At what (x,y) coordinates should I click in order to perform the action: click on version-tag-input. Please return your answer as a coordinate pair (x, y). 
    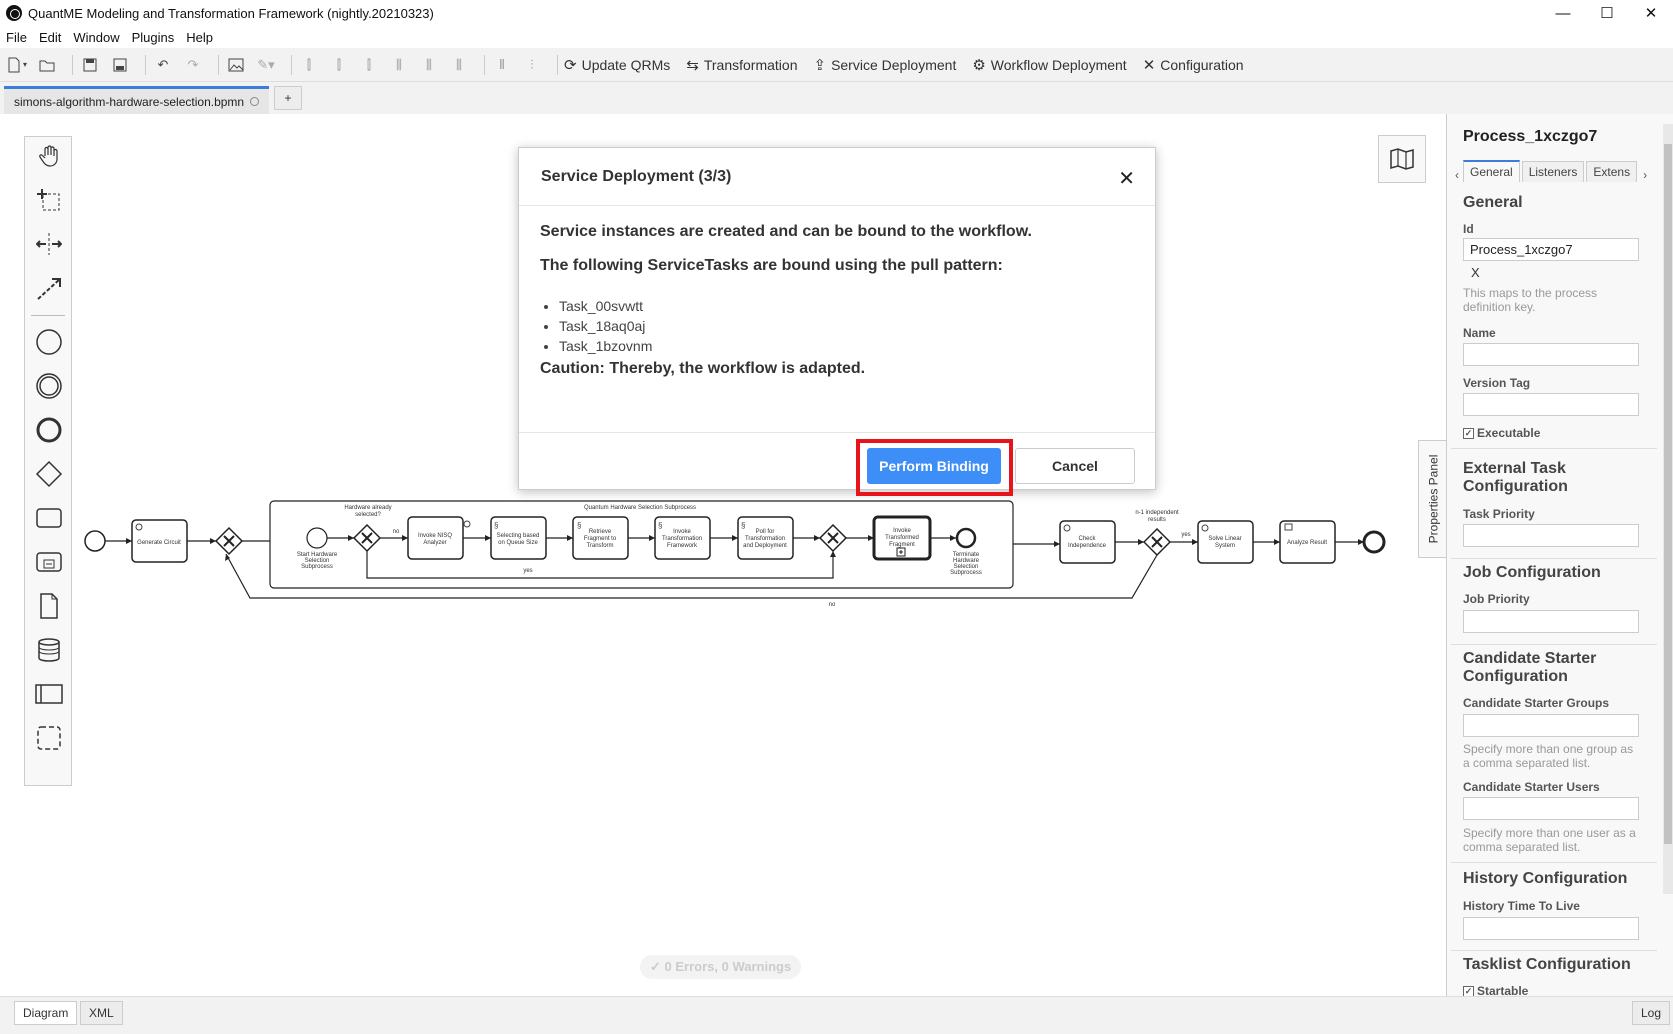
    Looking at the image, I should click on (1551, 404).